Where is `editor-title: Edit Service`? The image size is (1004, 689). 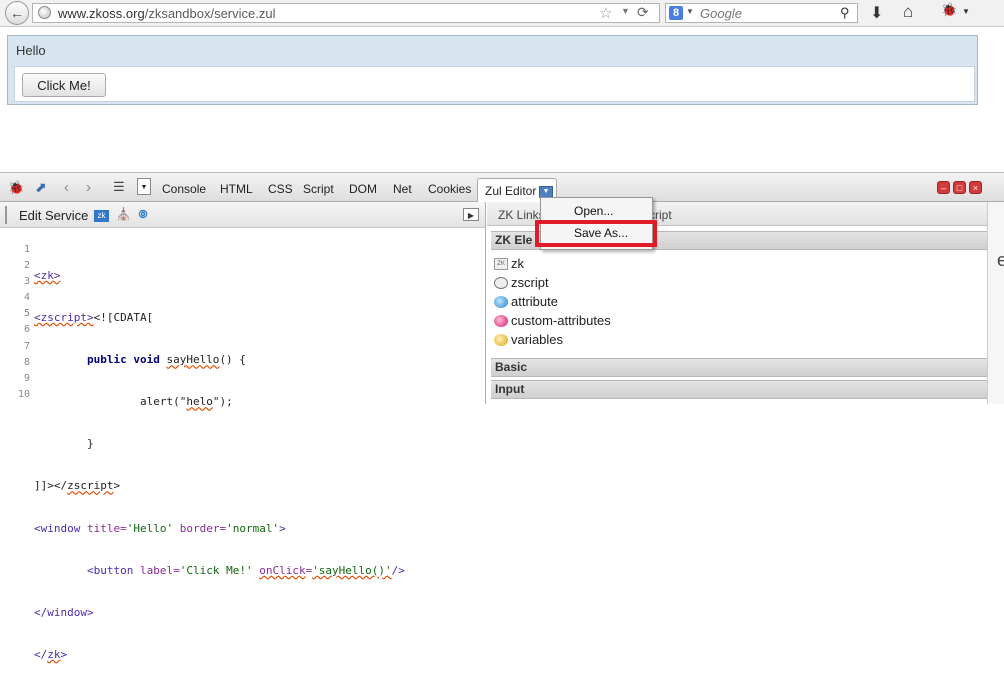
editor-title: Edit Service is located at coordinates (54, 215).